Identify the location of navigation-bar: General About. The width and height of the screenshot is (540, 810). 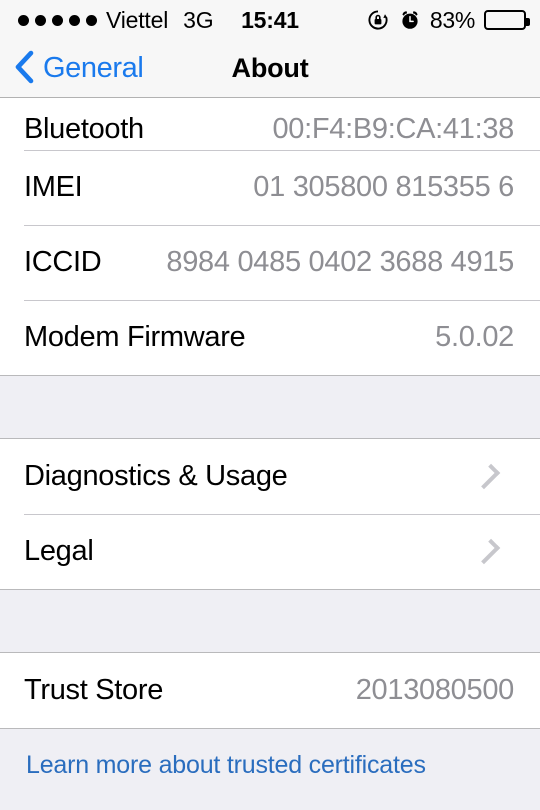
(270, 69).